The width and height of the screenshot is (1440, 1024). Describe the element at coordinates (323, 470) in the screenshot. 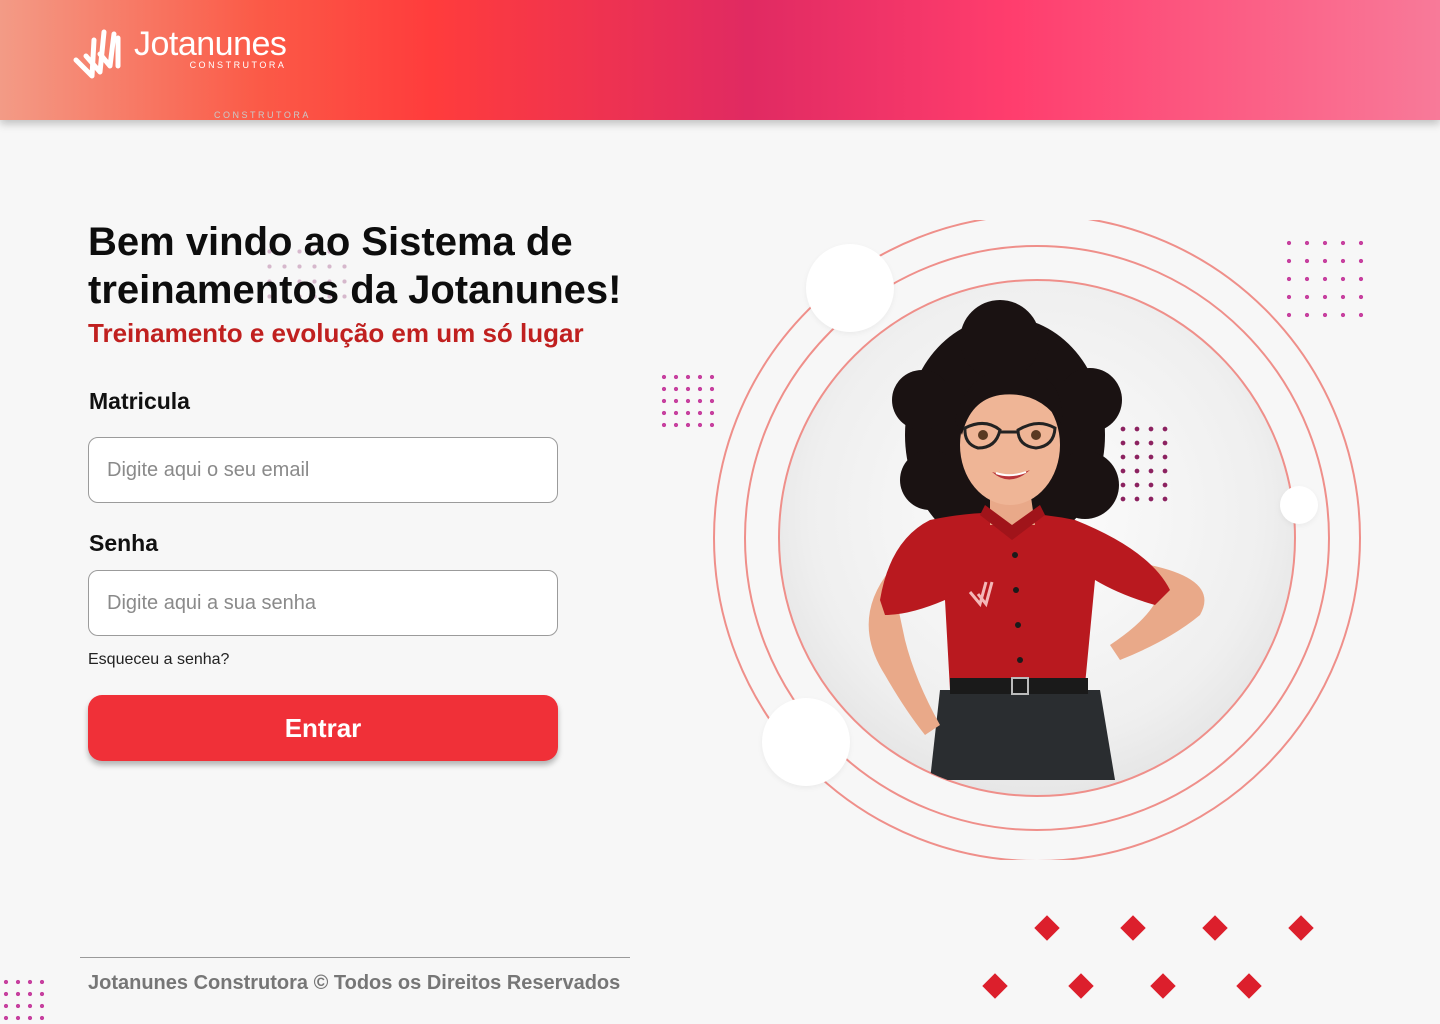

I see `matricula-input` at that location.